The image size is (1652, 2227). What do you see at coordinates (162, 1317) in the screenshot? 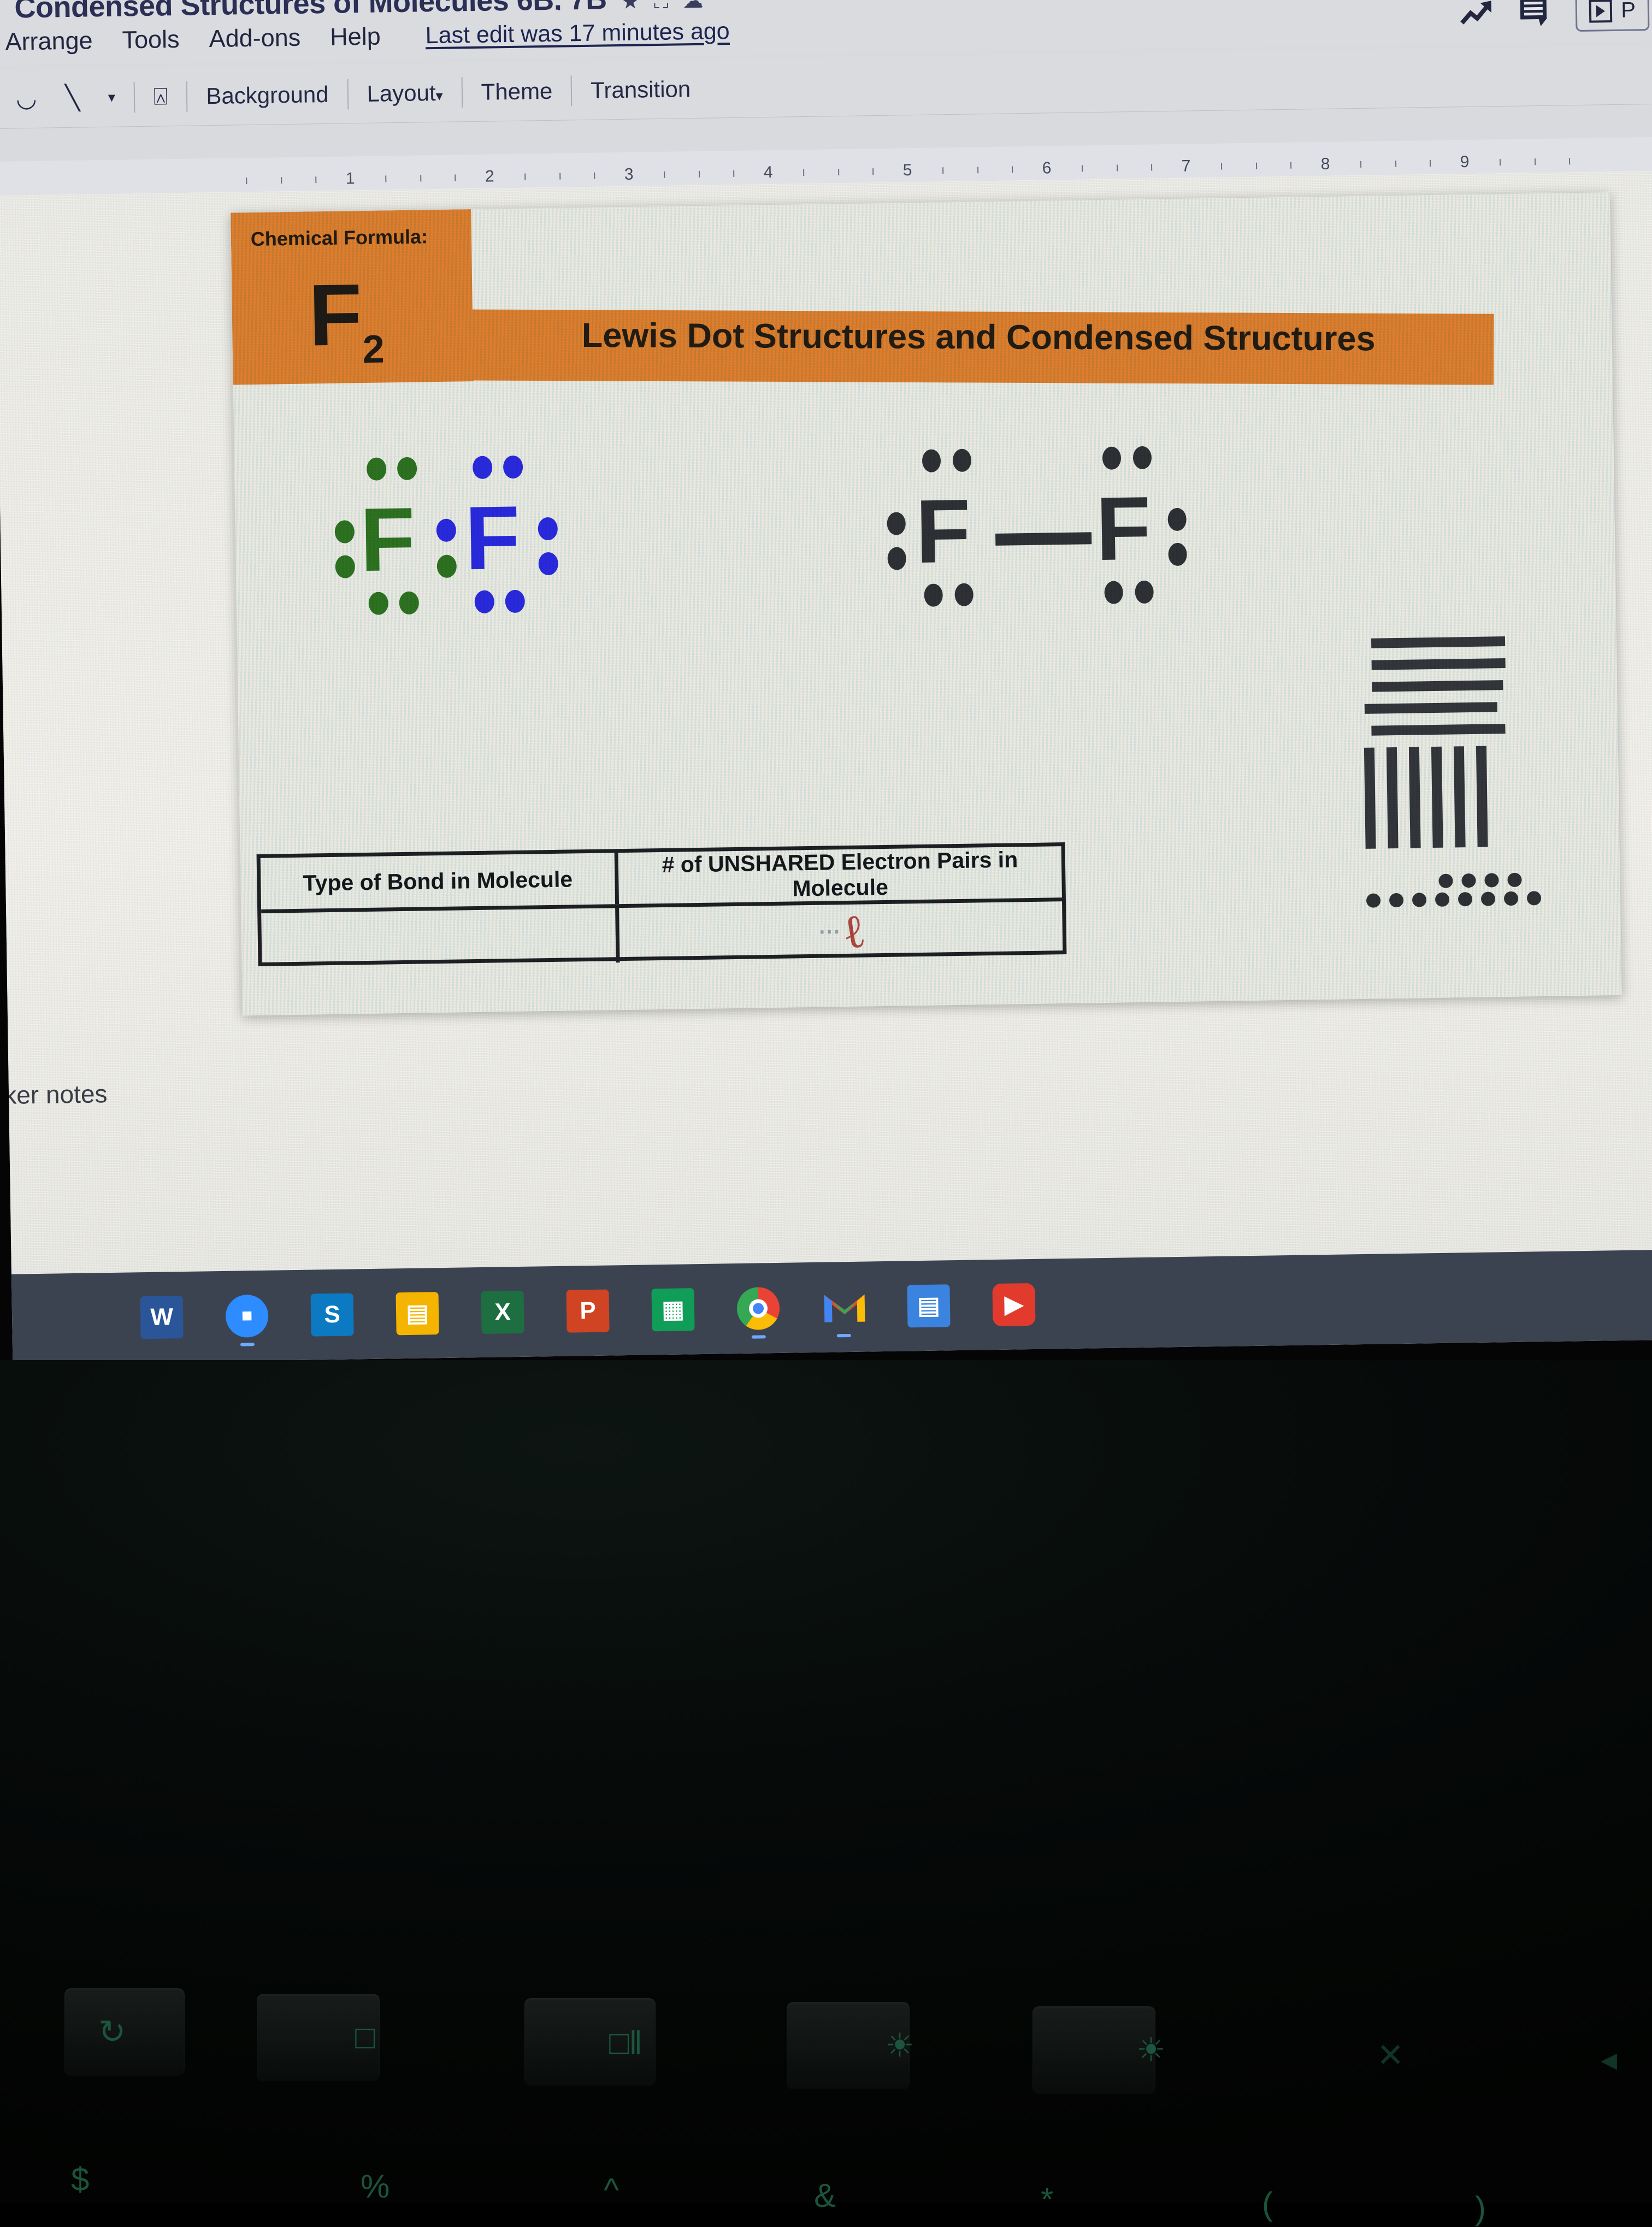
I see `taskbar-word-icon: W` at bounding box center [162, 1317].